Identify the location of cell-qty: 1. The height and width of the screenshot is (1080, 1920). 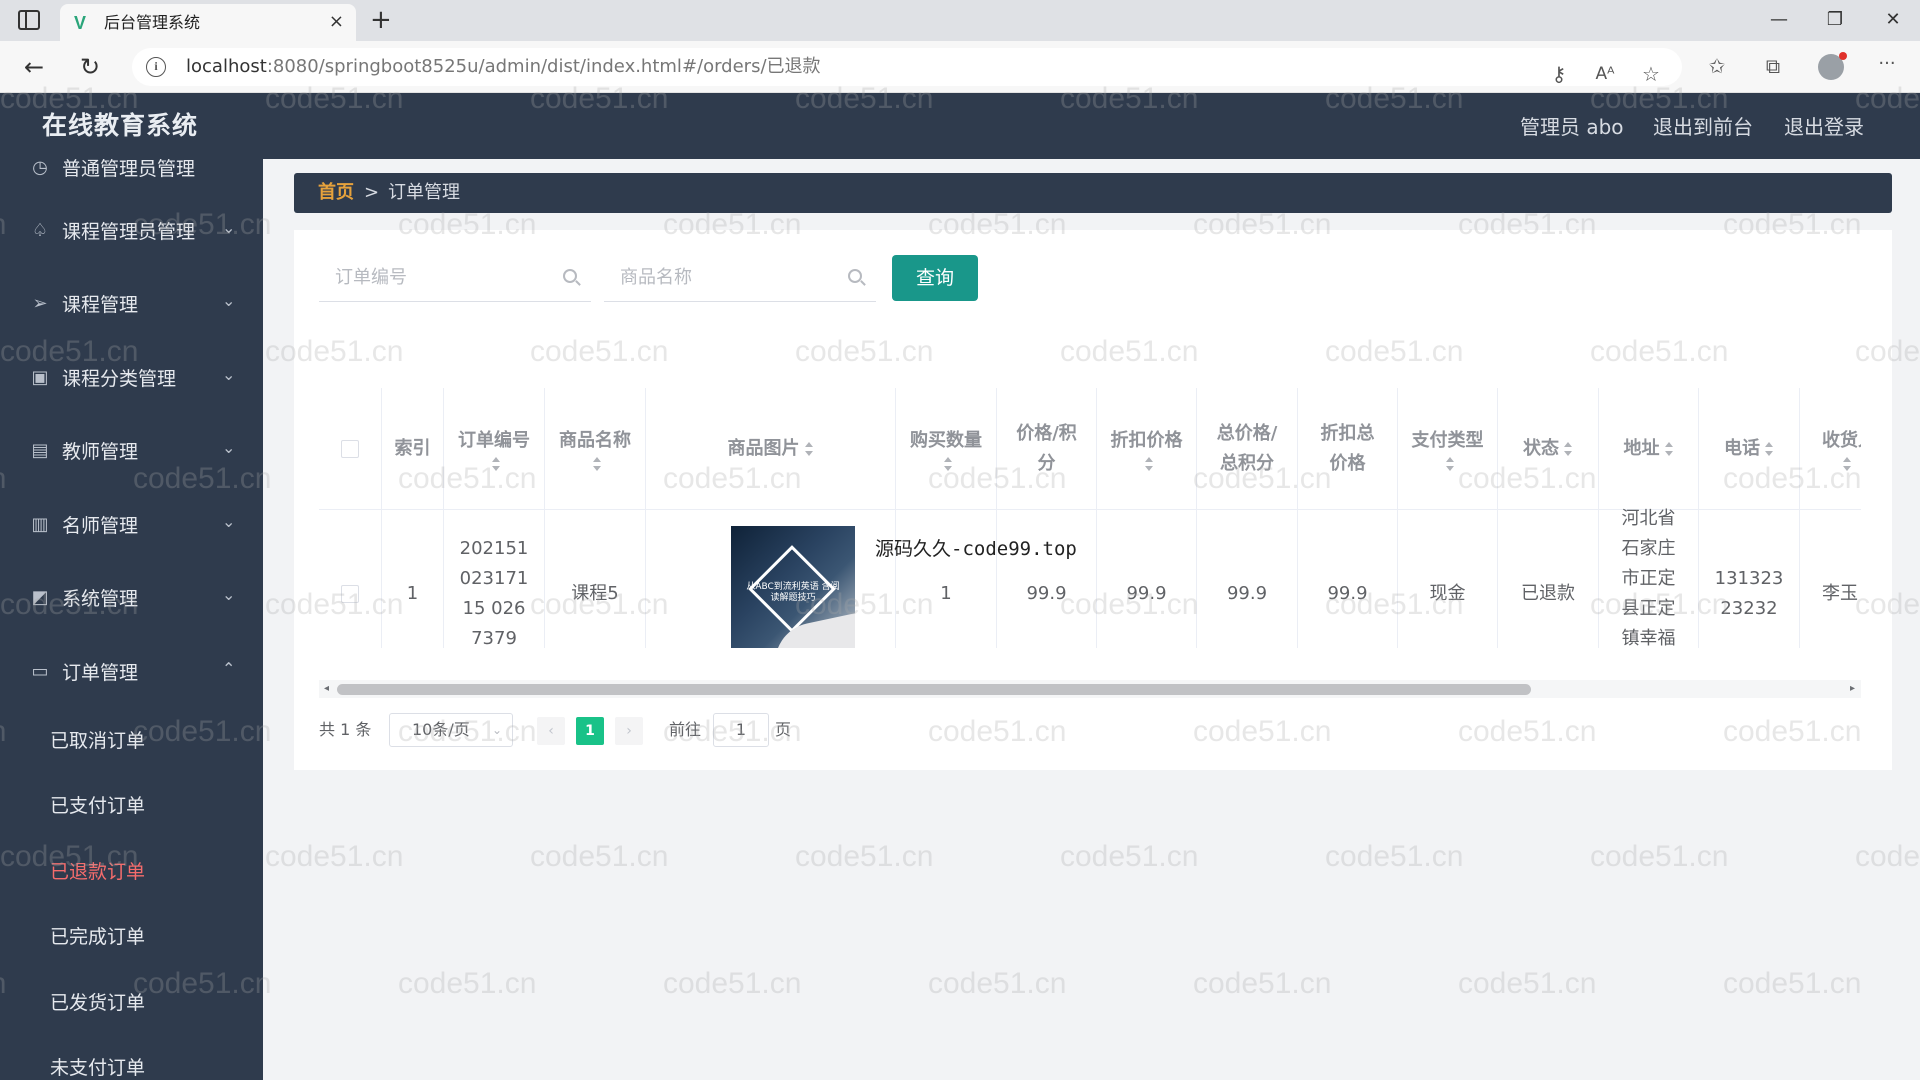
(946, 579).